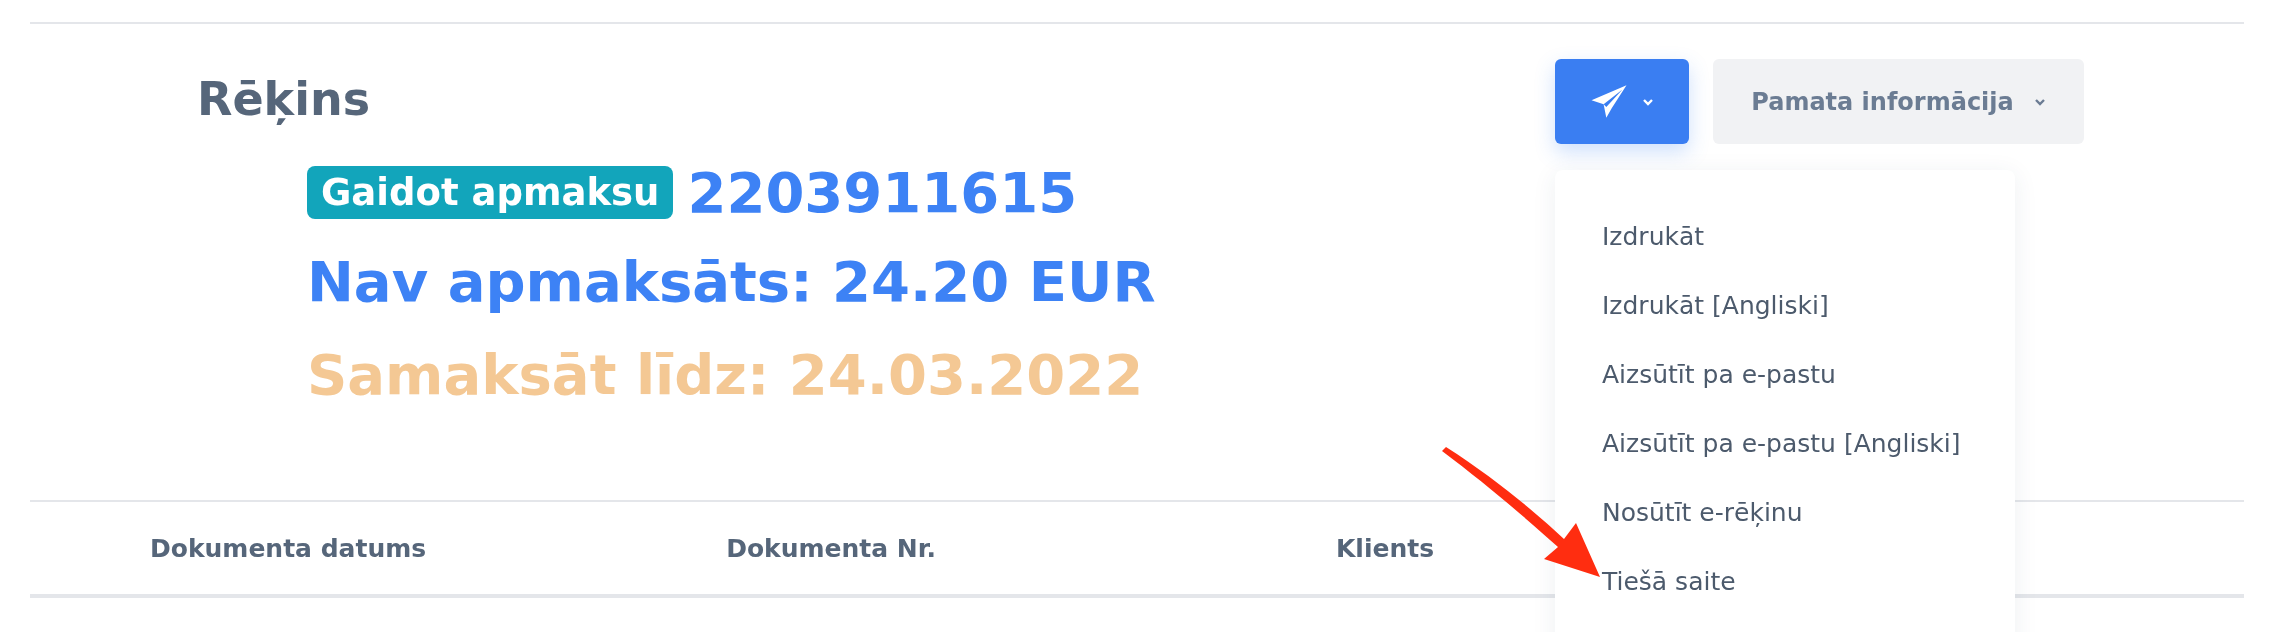 This screenshot has height=632, width=2274. I want to click on menu-item: Izdrukāt [Angliski], so click(1785, 305).